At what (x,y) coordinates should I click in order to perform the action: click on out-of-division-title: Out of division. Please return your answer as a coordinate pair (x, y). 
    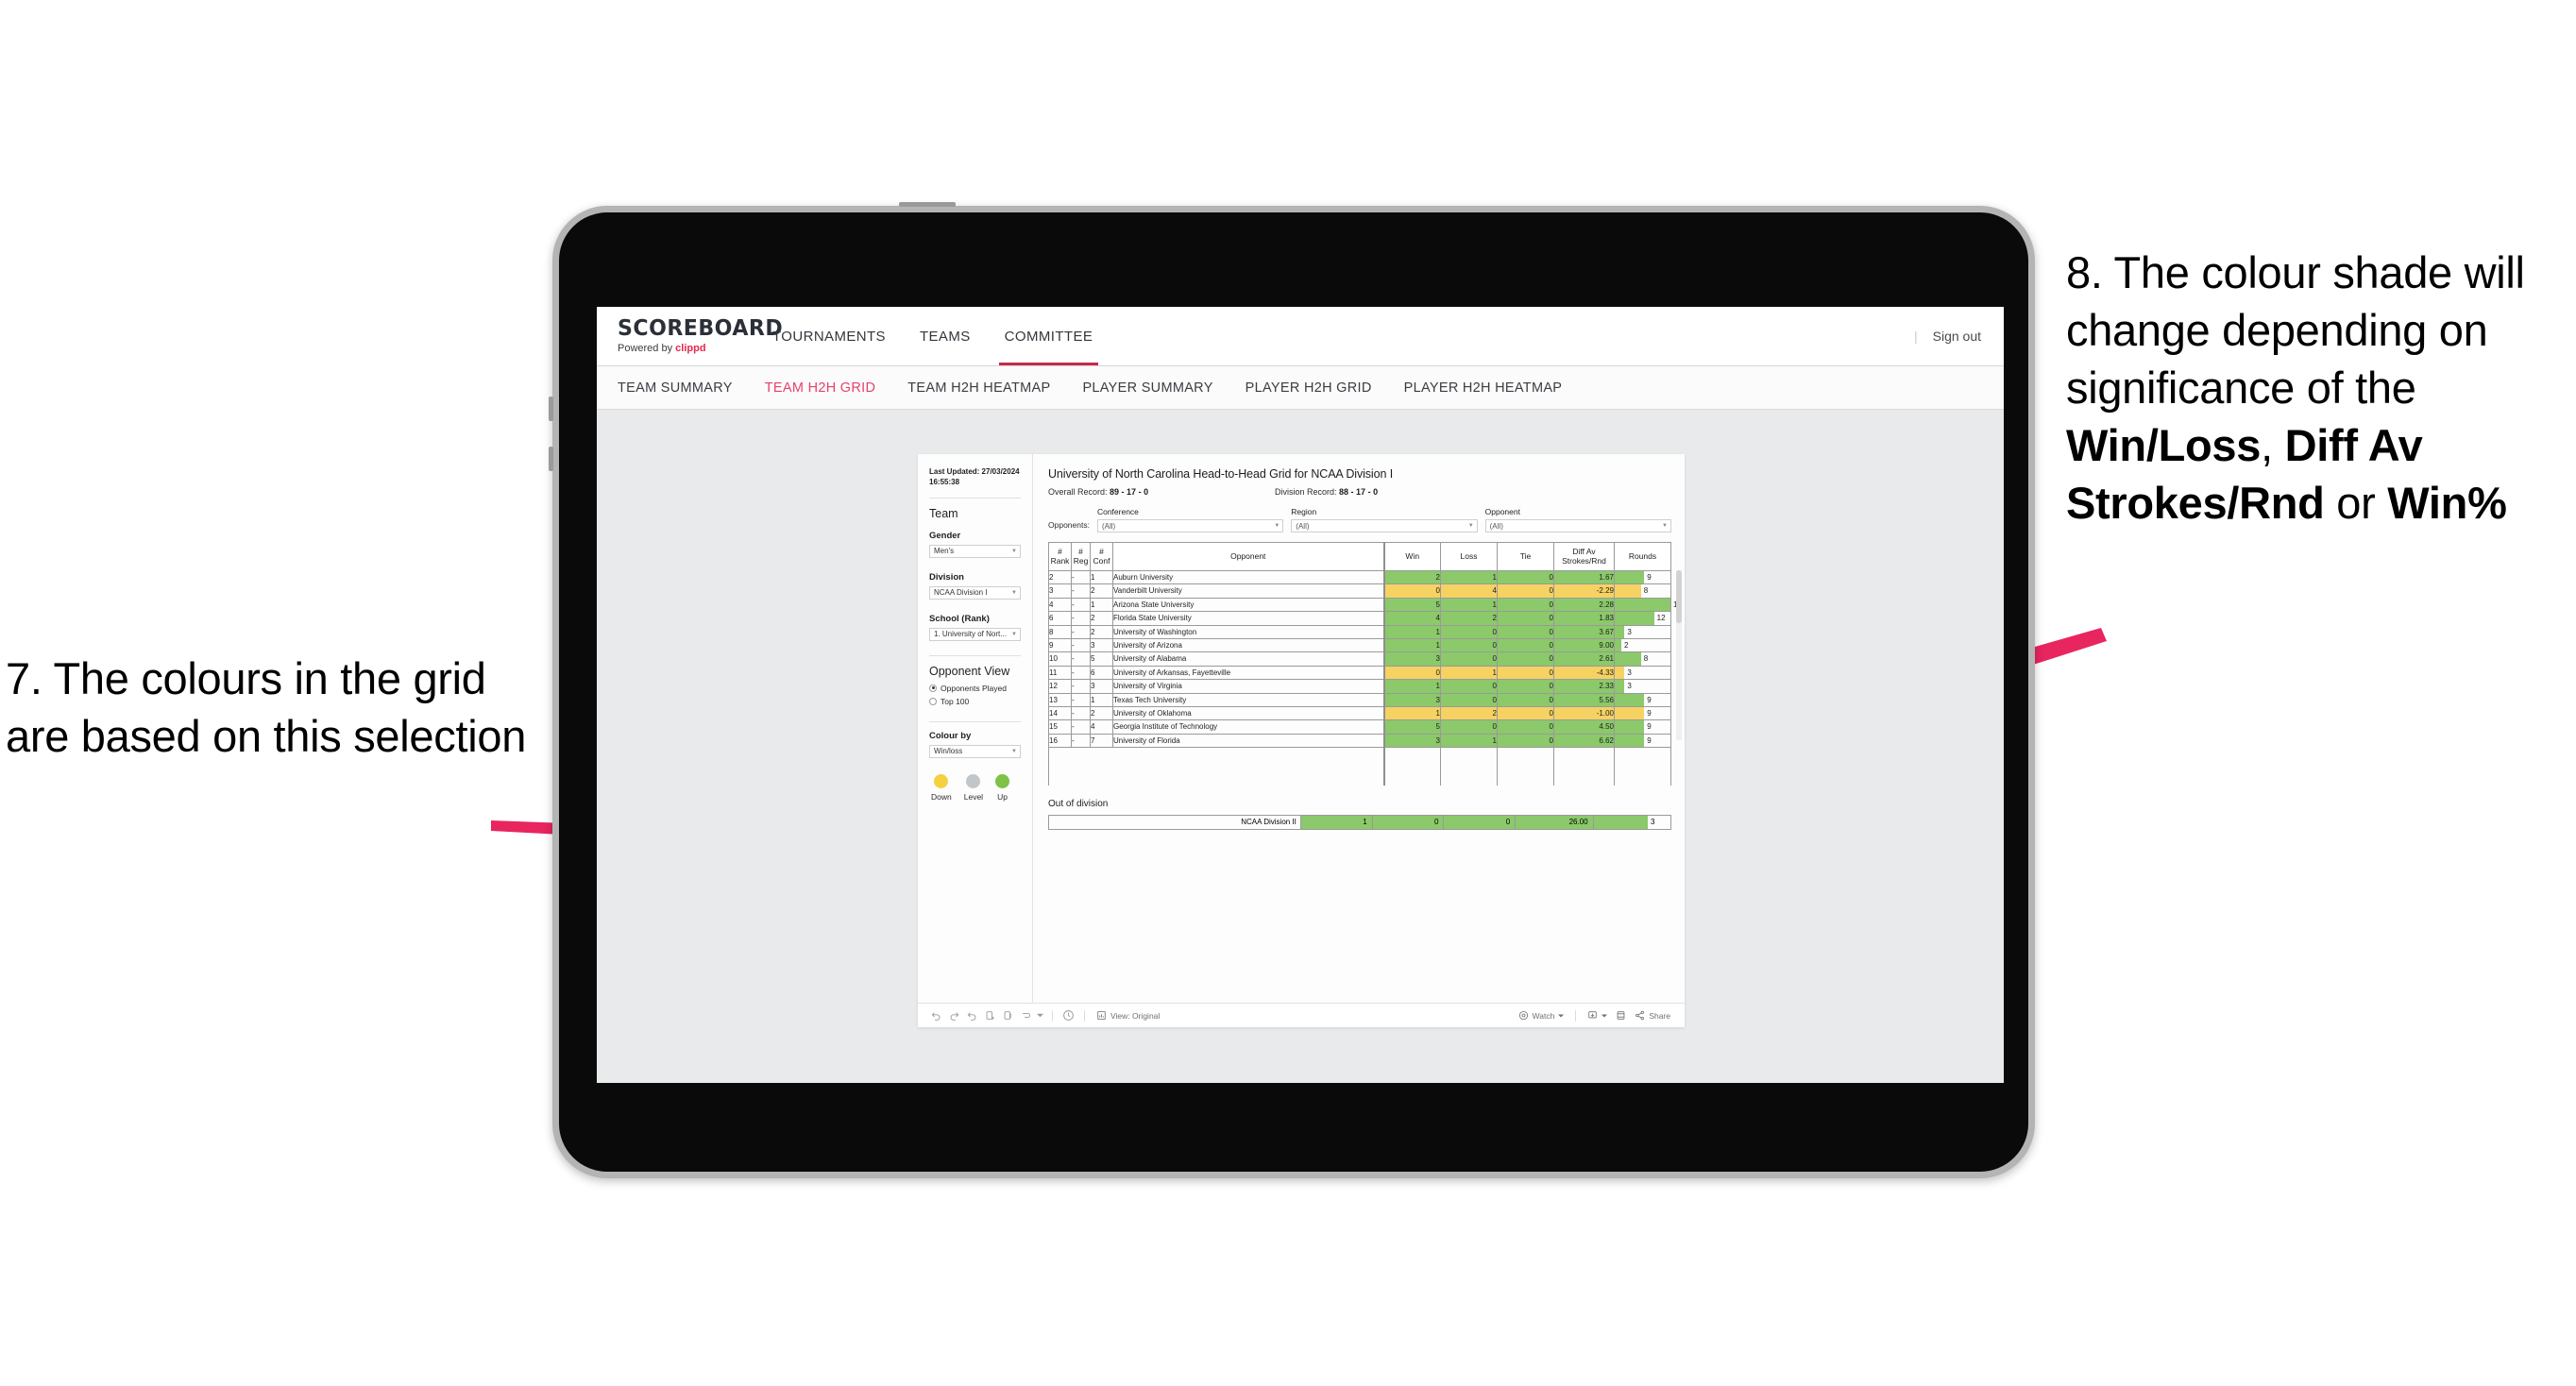
    Looking at the image, I should click on (1078, 804).